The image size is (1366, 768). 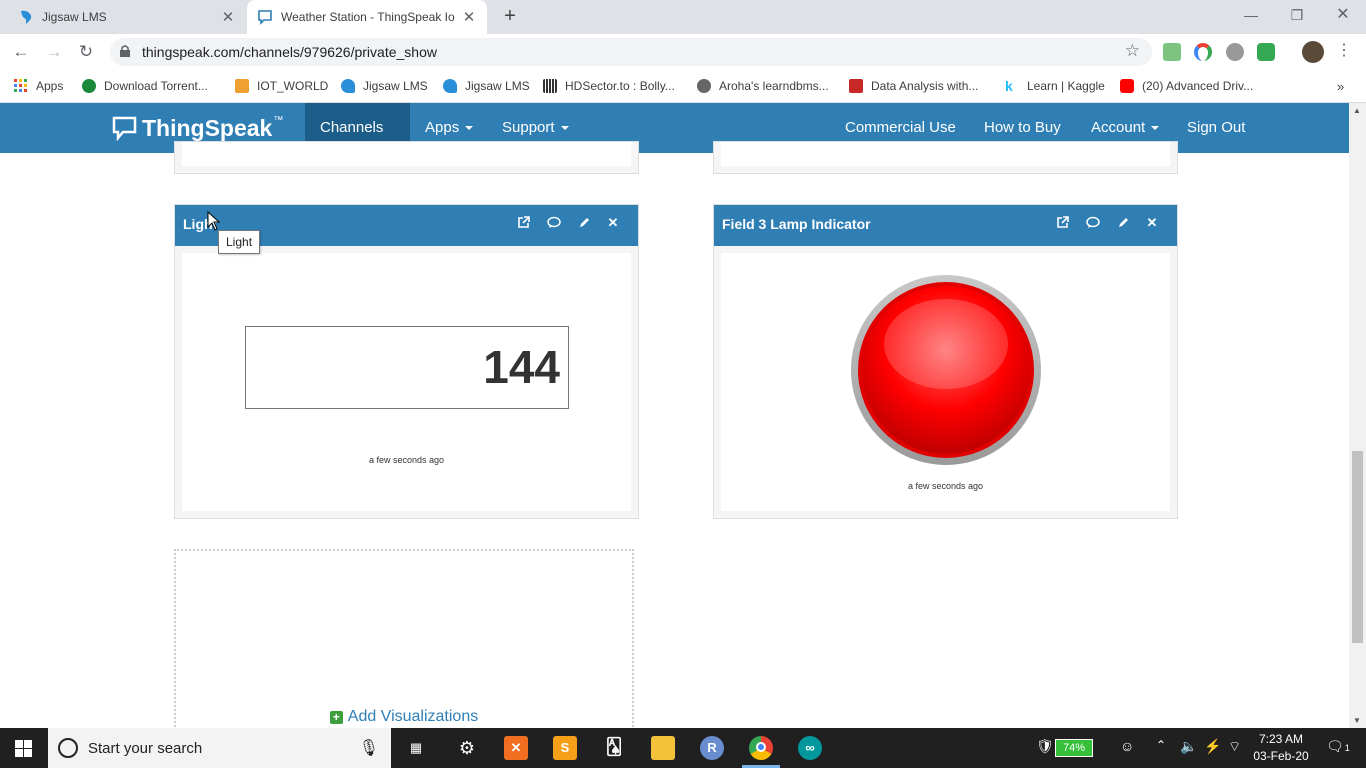 I want to click on sublime-text-icon: S, so click(x=565, y=748).